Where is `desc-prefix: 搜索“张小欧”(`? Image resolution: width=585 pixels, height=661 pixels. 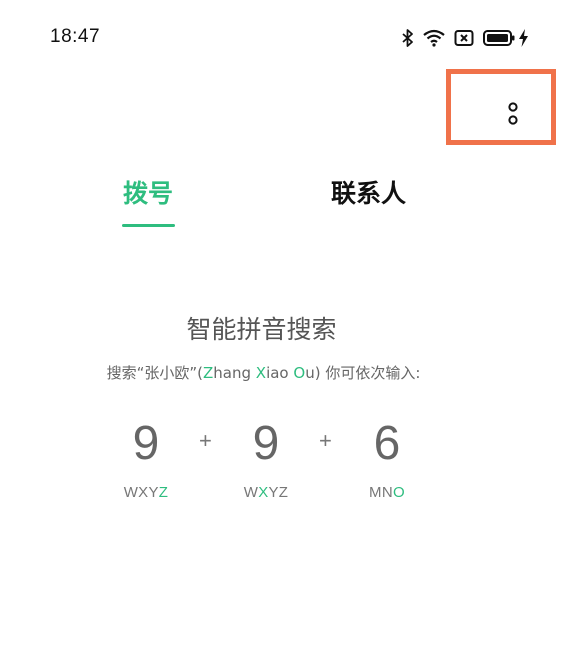
desc-prefix: 搜索“张小欧”( is located at coordinates (154, 373).